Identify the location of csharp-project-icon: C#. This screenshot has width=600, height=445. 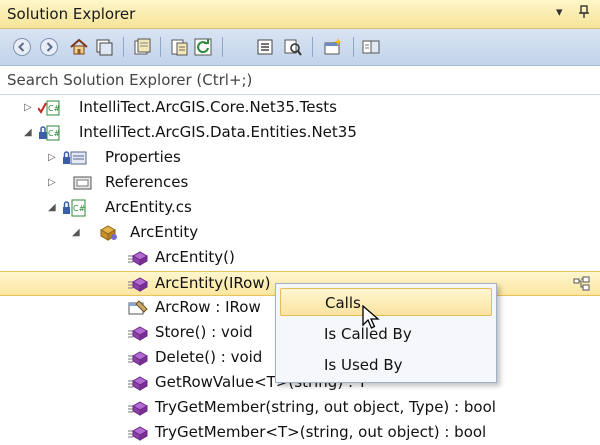
(49, 108).